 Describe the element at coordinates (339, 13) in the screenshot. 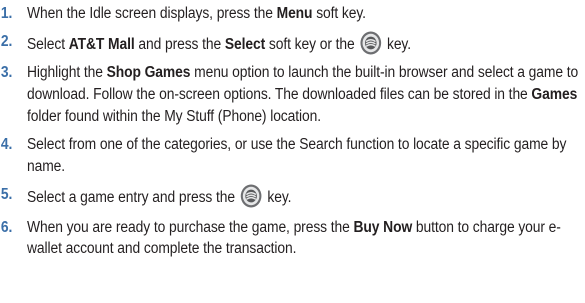

I see `step-text: soft key.` at that location.